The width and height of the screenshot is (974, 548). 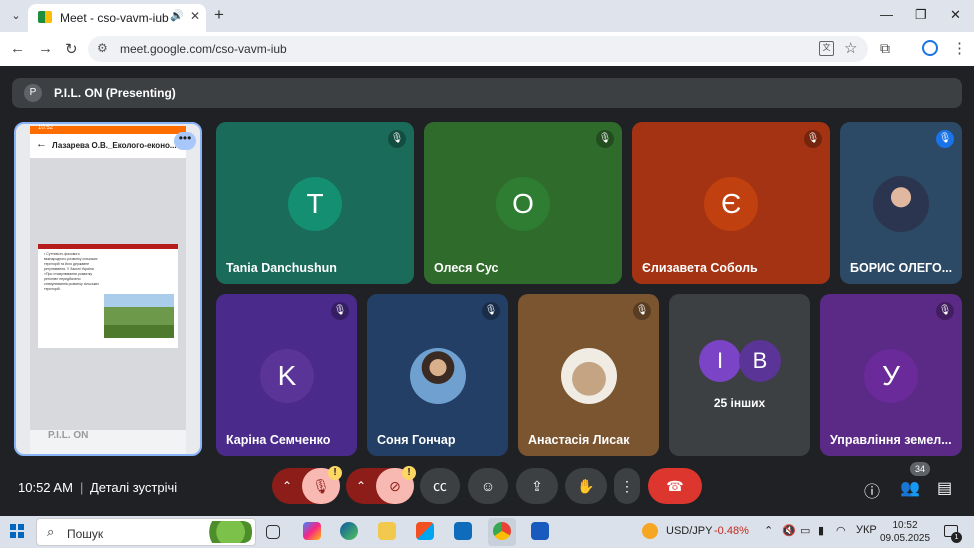 What do you see at coordinates (177, 15) in the screenshot?
I see `audio-playing-icon: 🔊` at bounding box center [177, 15].